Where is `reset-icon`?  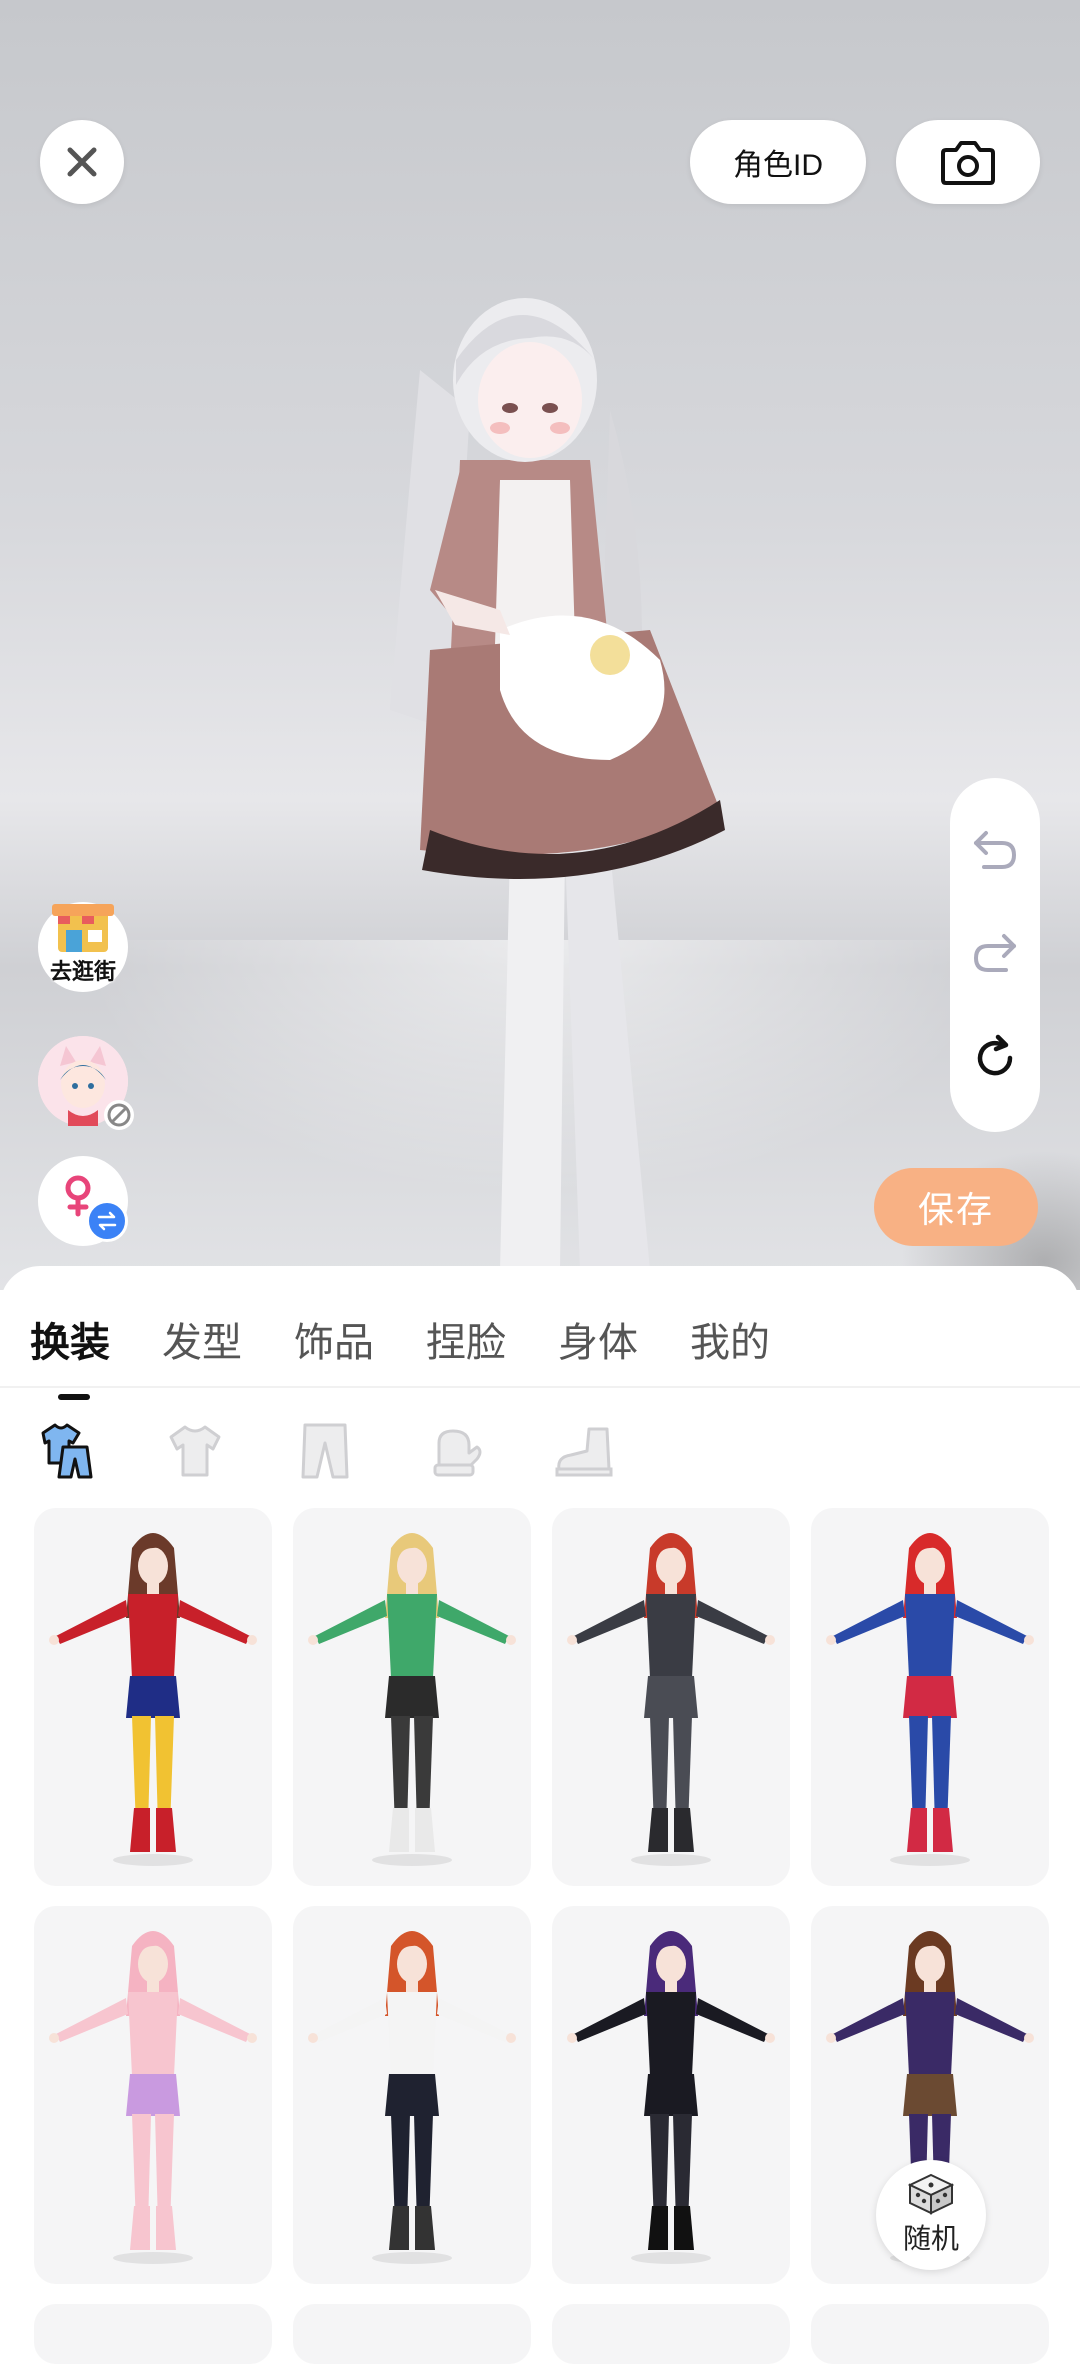 reset-icon is located at coordinates (995, 1054).